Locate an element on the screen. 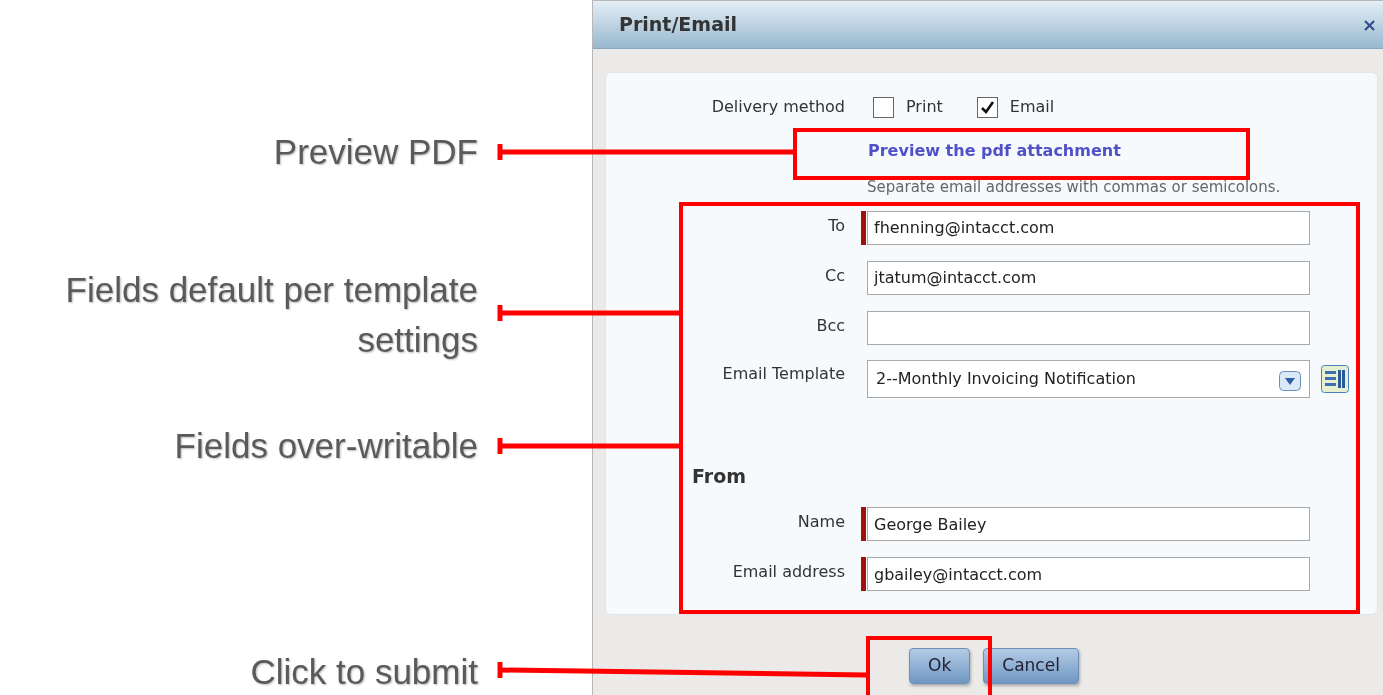 The width and height of the screenshot is (1383, 695). text-field is located at coordinates (1088, 327).